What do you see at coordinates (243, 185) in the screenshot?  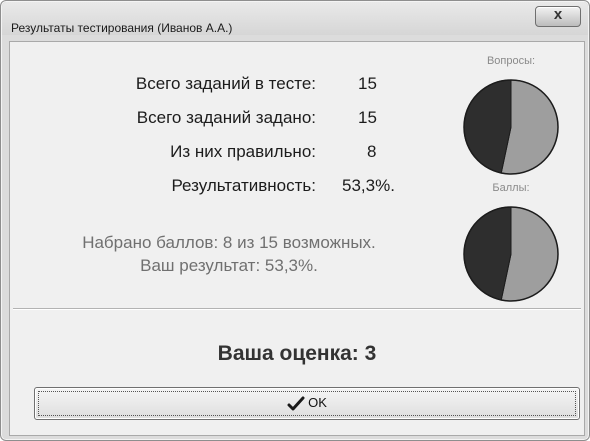 I see `stat-efficiency-label: Результативность:` at bounding box center [243, 185].